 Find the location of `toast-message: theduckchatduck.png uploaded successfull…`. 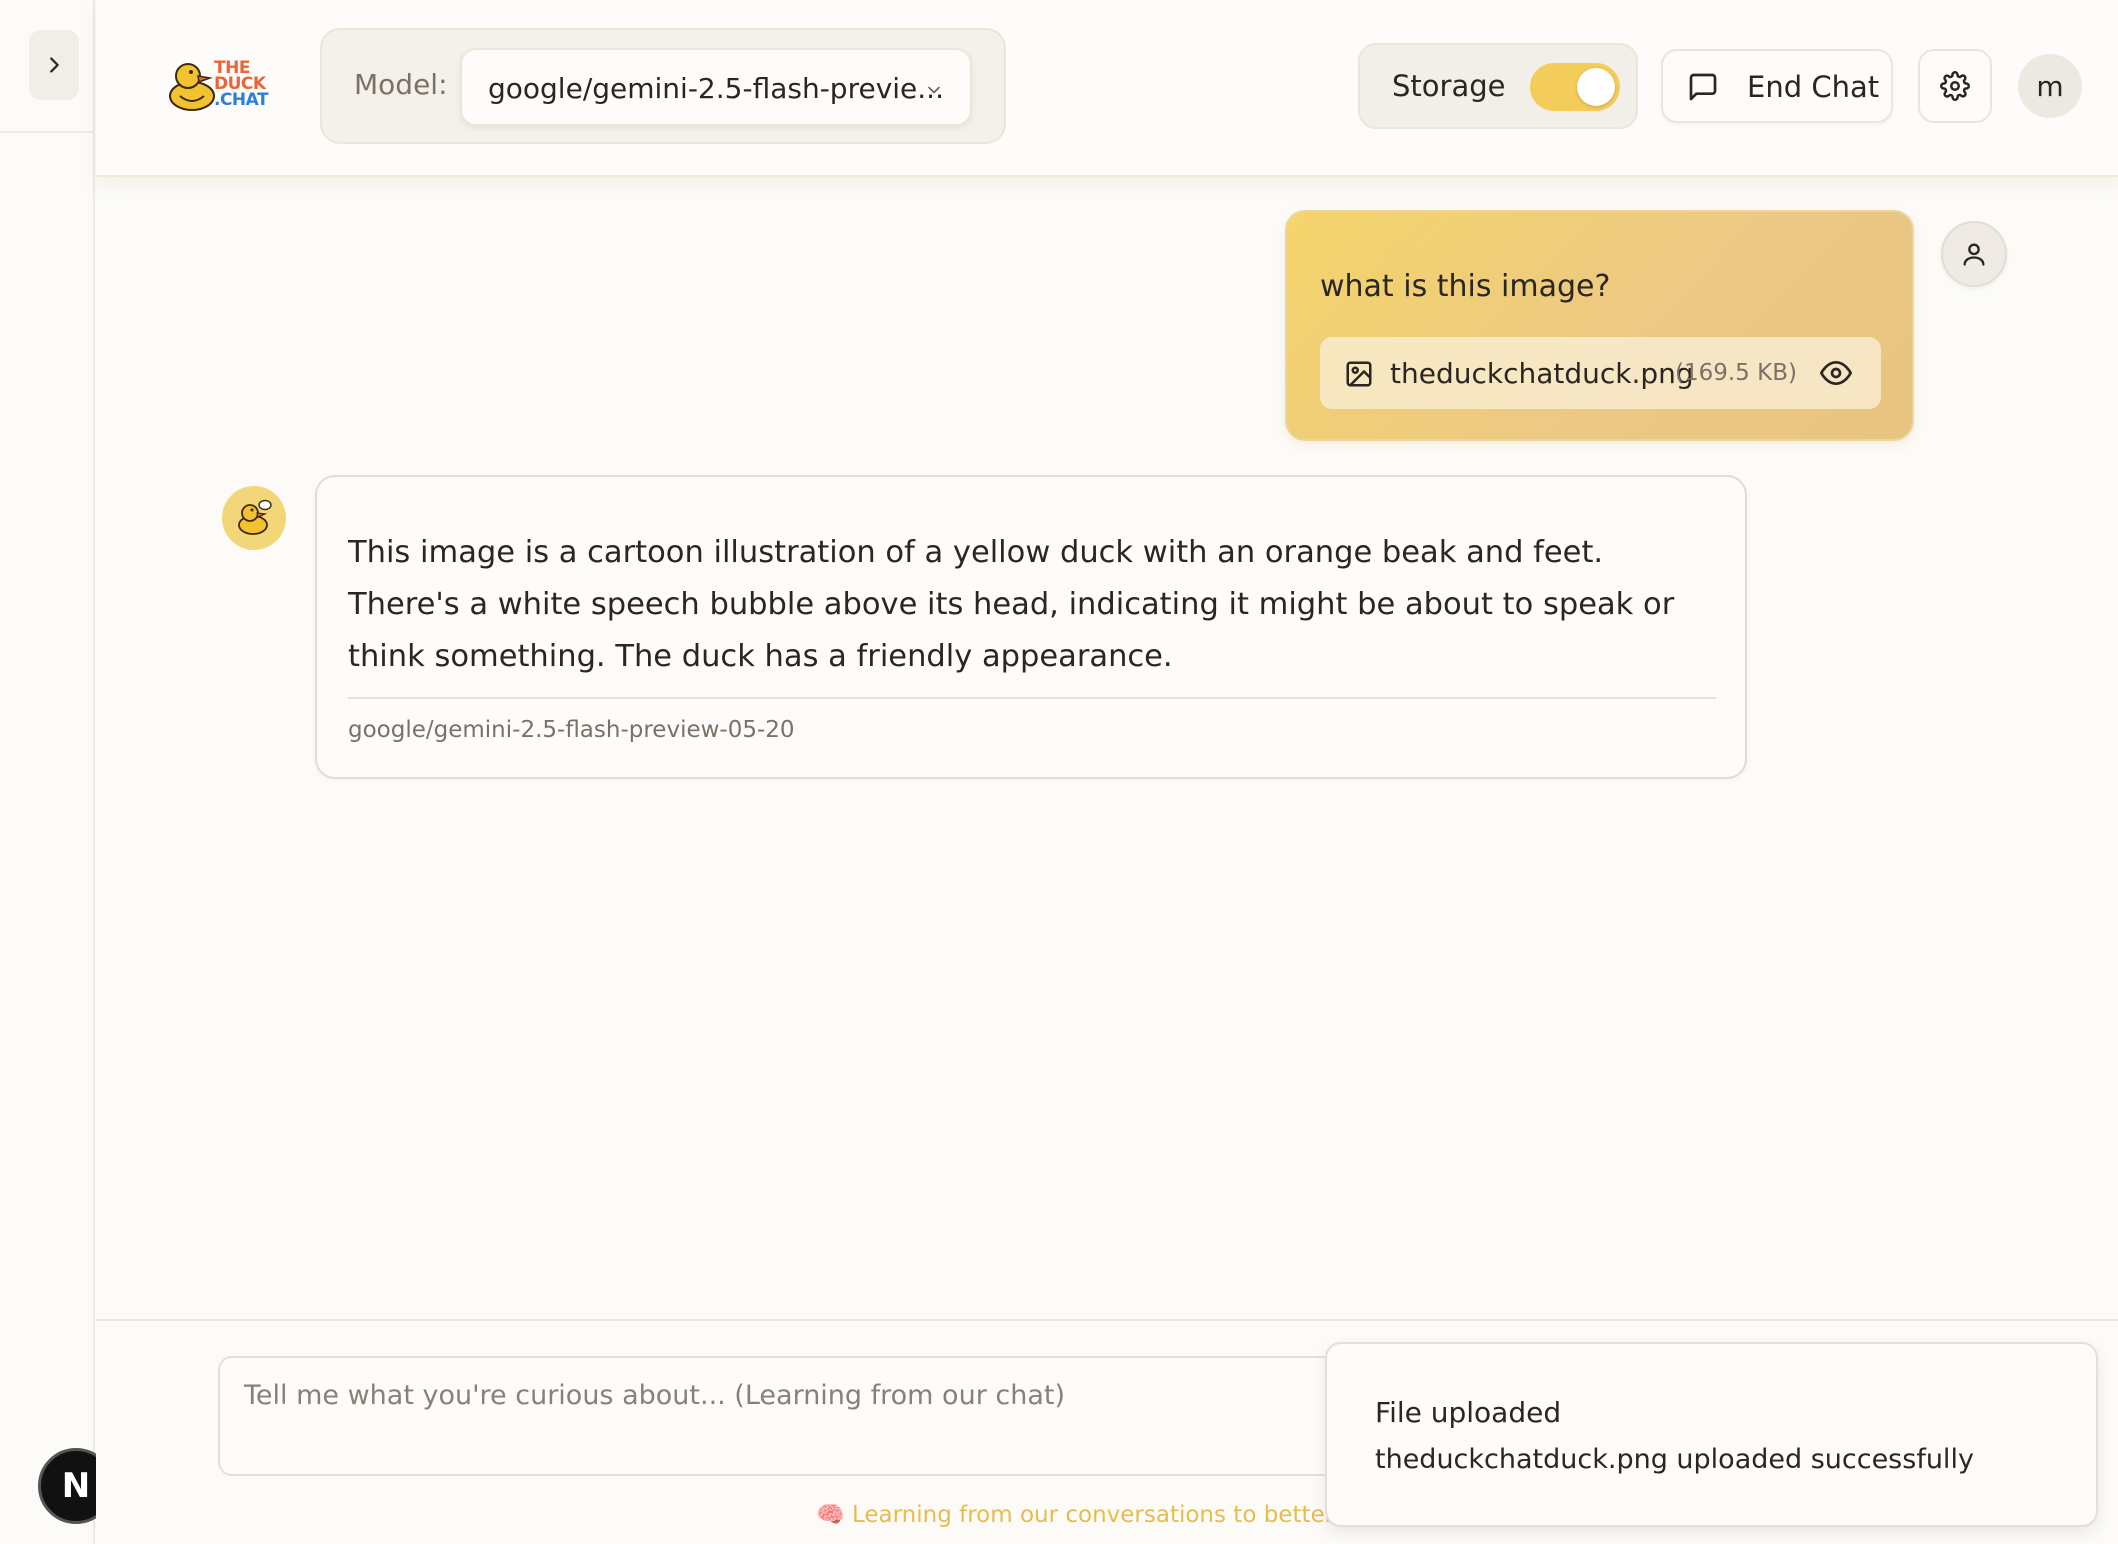

toast-message: theduckchatduck.png uploaded successfull… is located at coordinates (1674, 1459).